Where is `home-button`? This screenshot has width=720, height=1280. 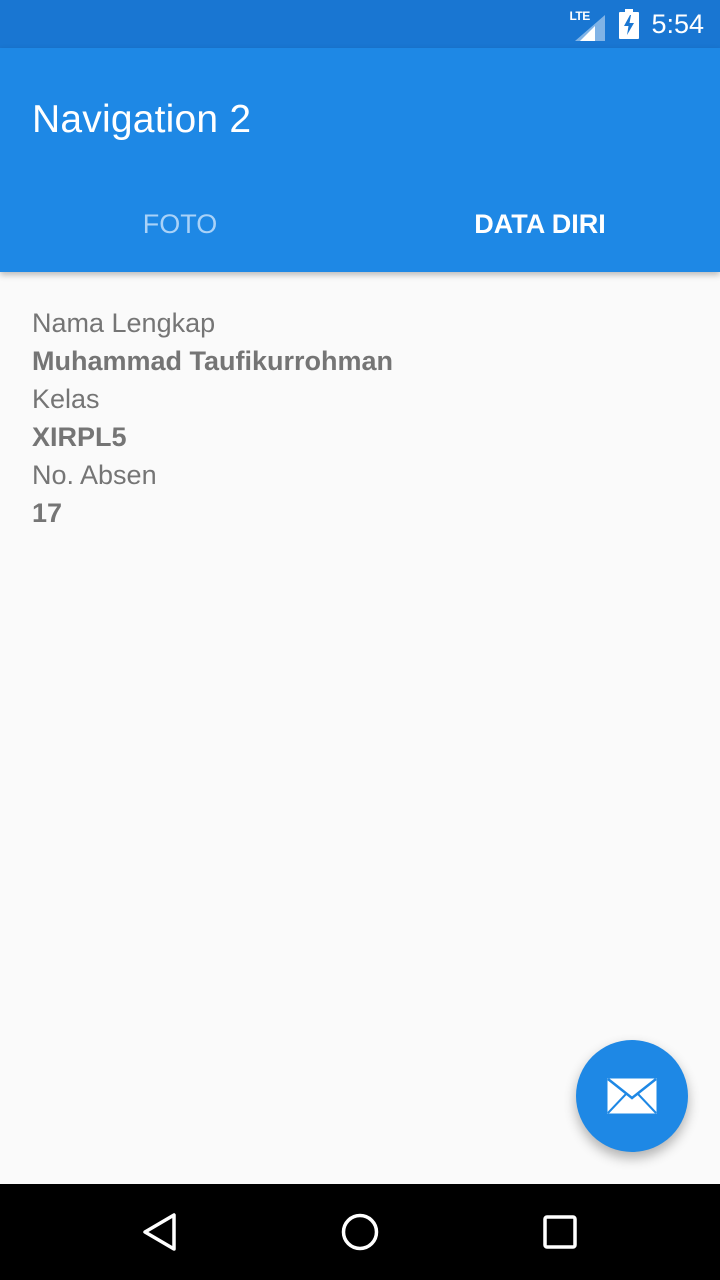 home-button is located at coordinates (360, 1232).